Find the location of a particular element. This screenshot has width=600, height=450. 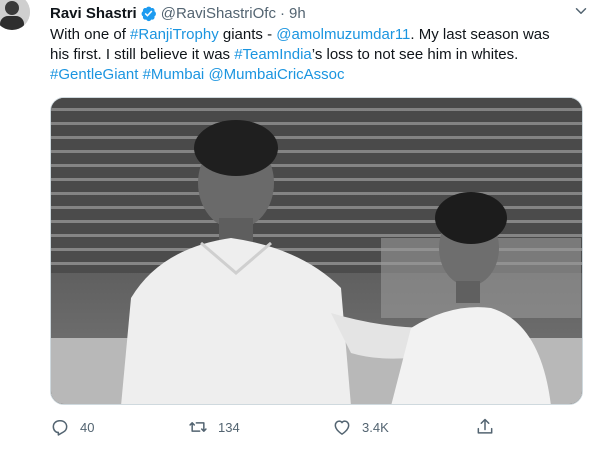

verified-badge-icon is located at coordinates (148, 13).